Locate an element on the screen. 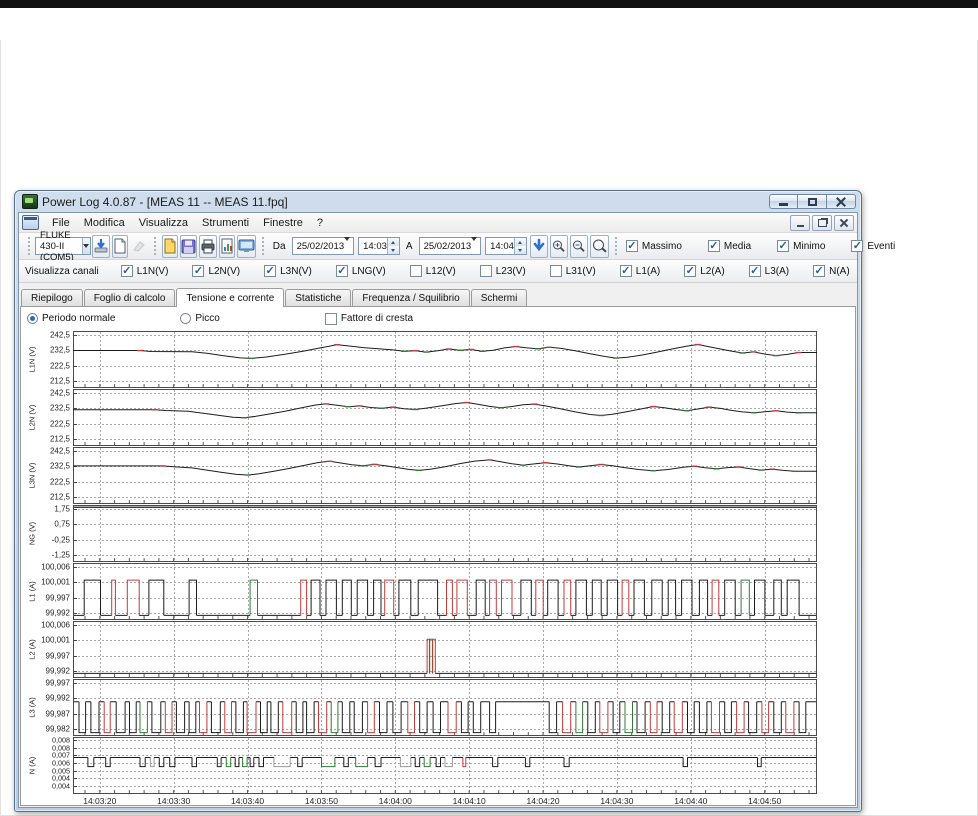 This screenshot has height=816, width=978. toolbar-grip is located at coordinates (154, 246).